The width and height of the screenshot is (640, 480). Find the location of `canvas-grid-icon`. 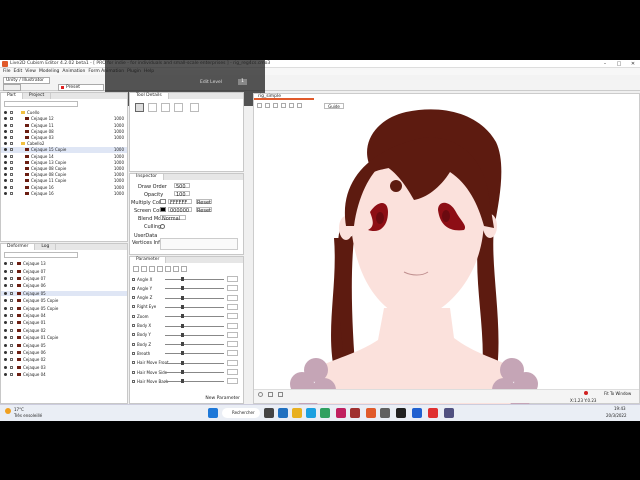

canvas-grid-icon is located at coordinates (270, 394).